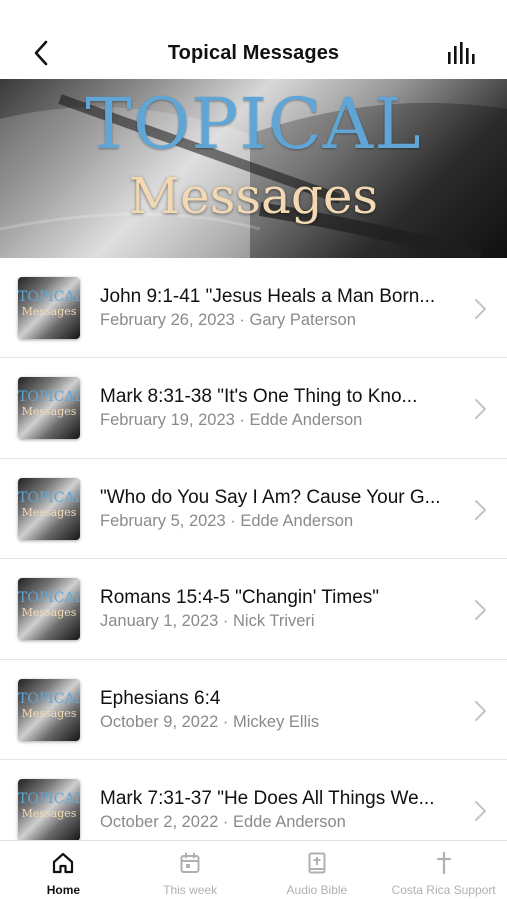 The width and height of the screenshot is (507, 900). What do you see at coordinates (160, 698) in the screenshot?
I see `message-title: Ephesians 6:4` at bounding box center [160, 698].